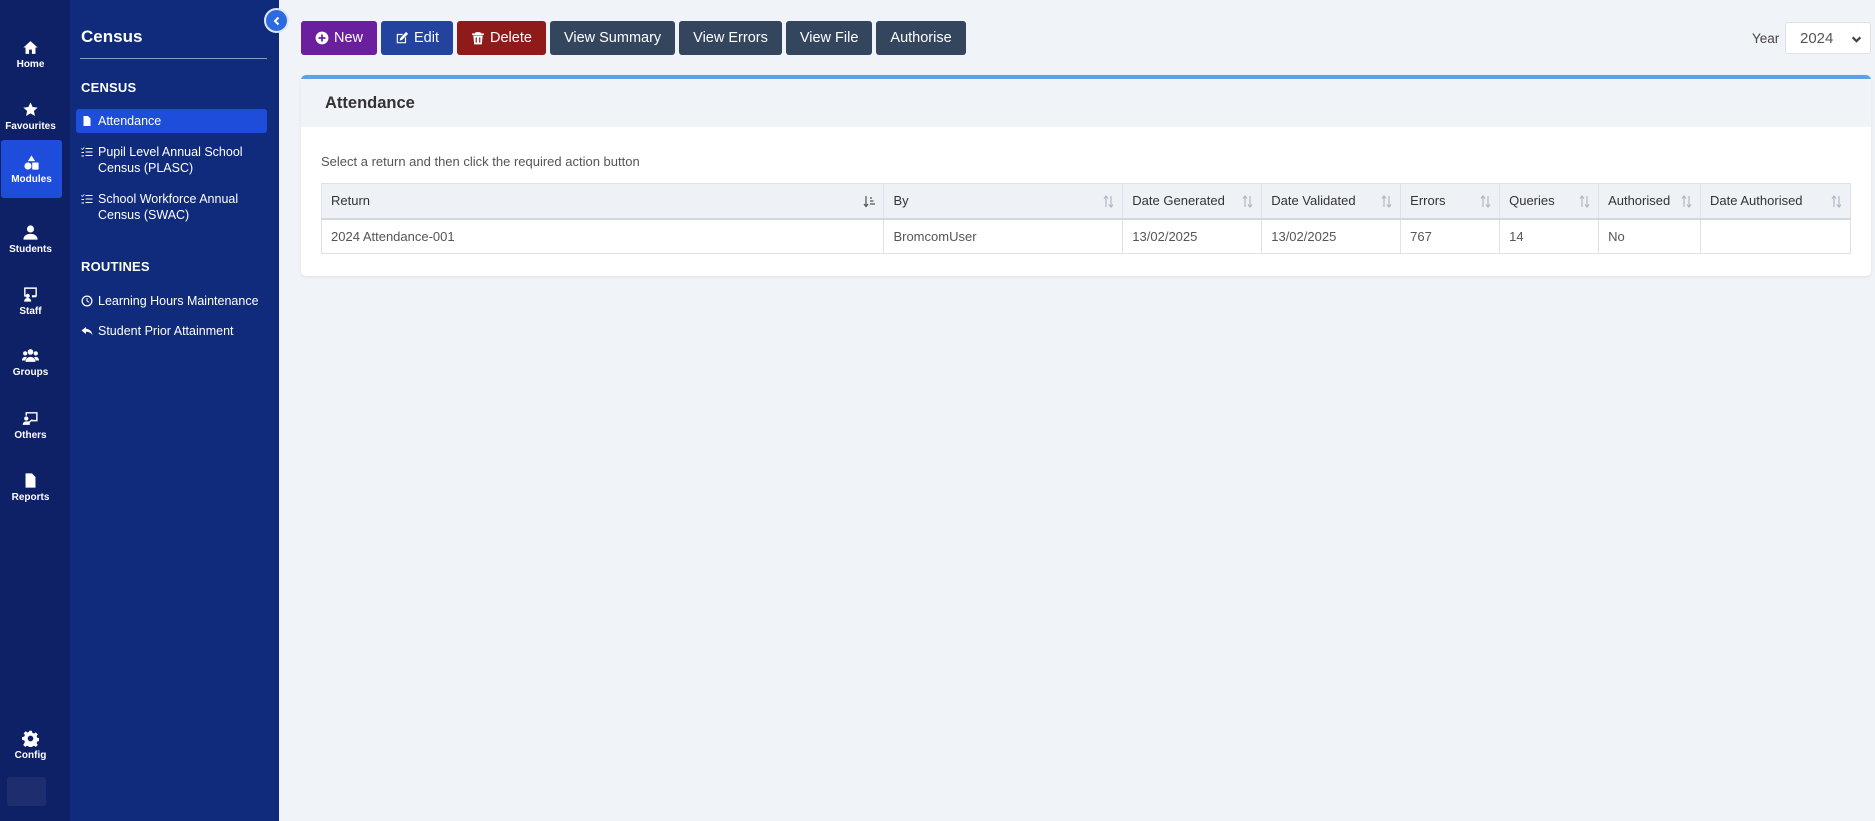 The width and height of the screenshot is (1875, 821). I want to click on chalkboard-icon, so click(30, 418).